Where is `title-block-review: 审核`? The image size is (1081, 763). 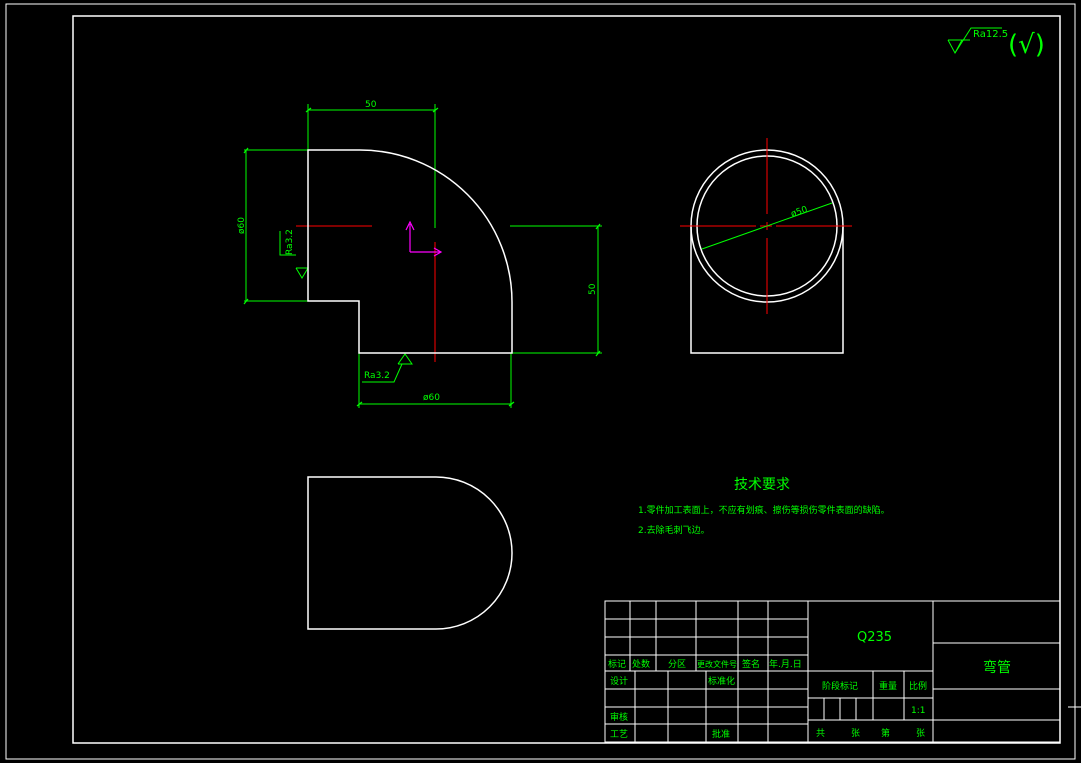
title-block-review: 审核 is located at coordinates (619, 717).